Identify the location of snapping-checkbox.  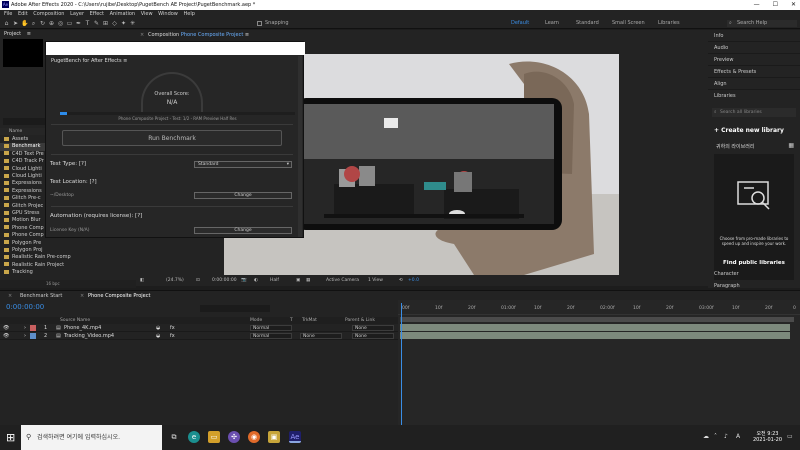
(259, 23).